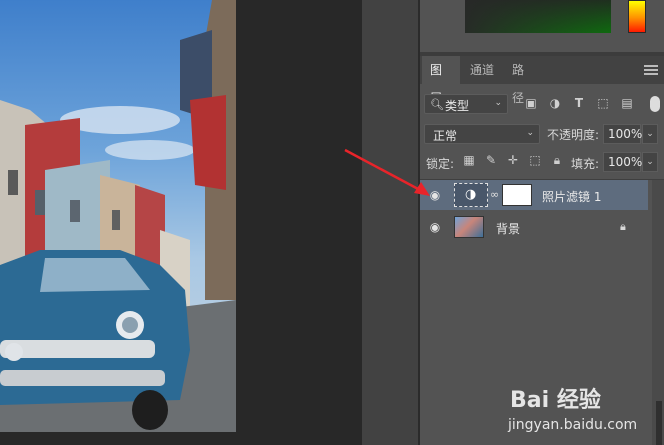 This screenshot has width=664, height=445. I want to click on layer-name: 照片滤镜 1, so click(571, 196).